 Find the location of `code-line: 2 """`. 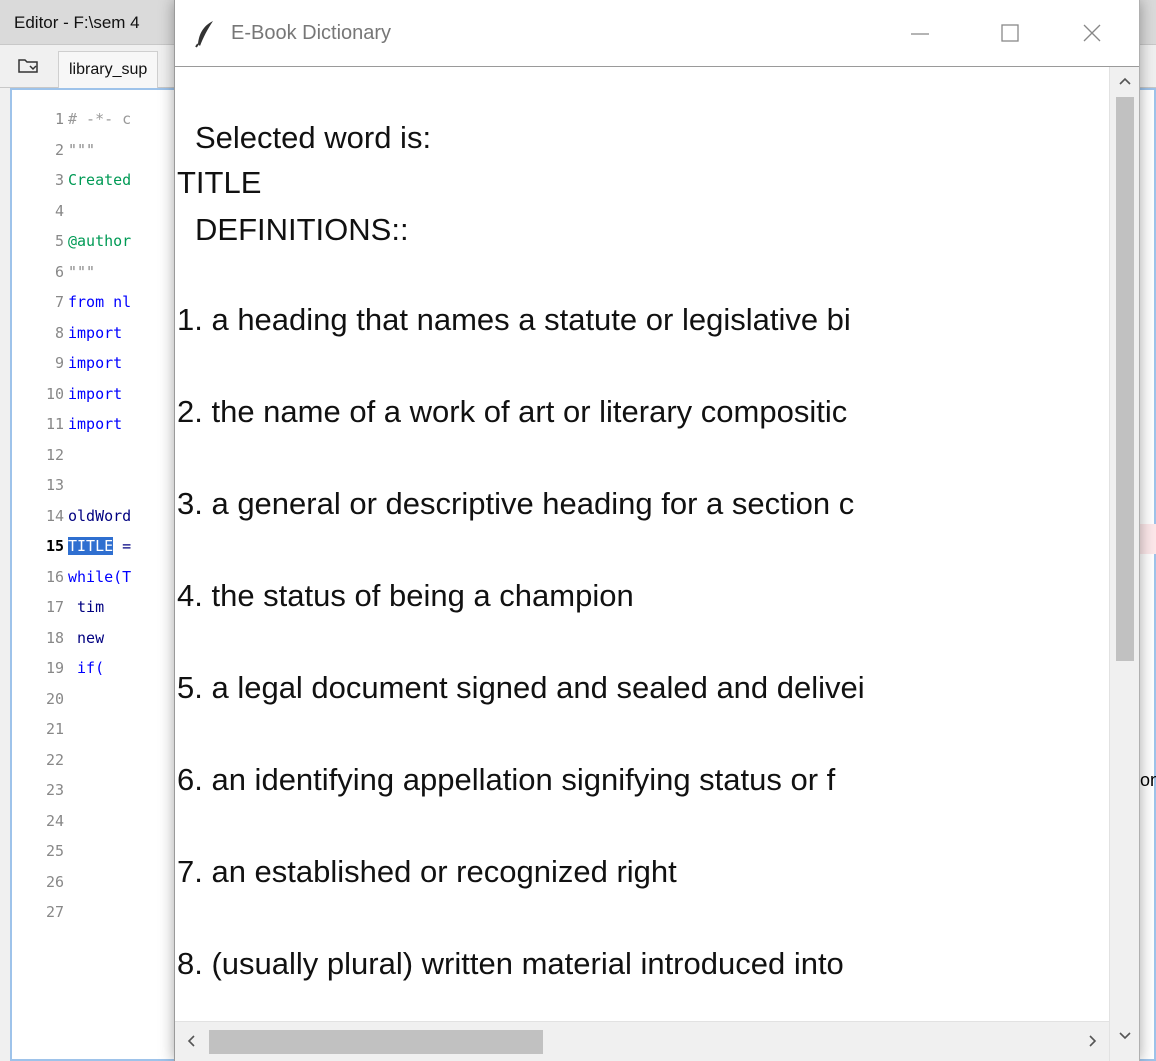

code-line: 2 """ is located at coordinates (104, 150).